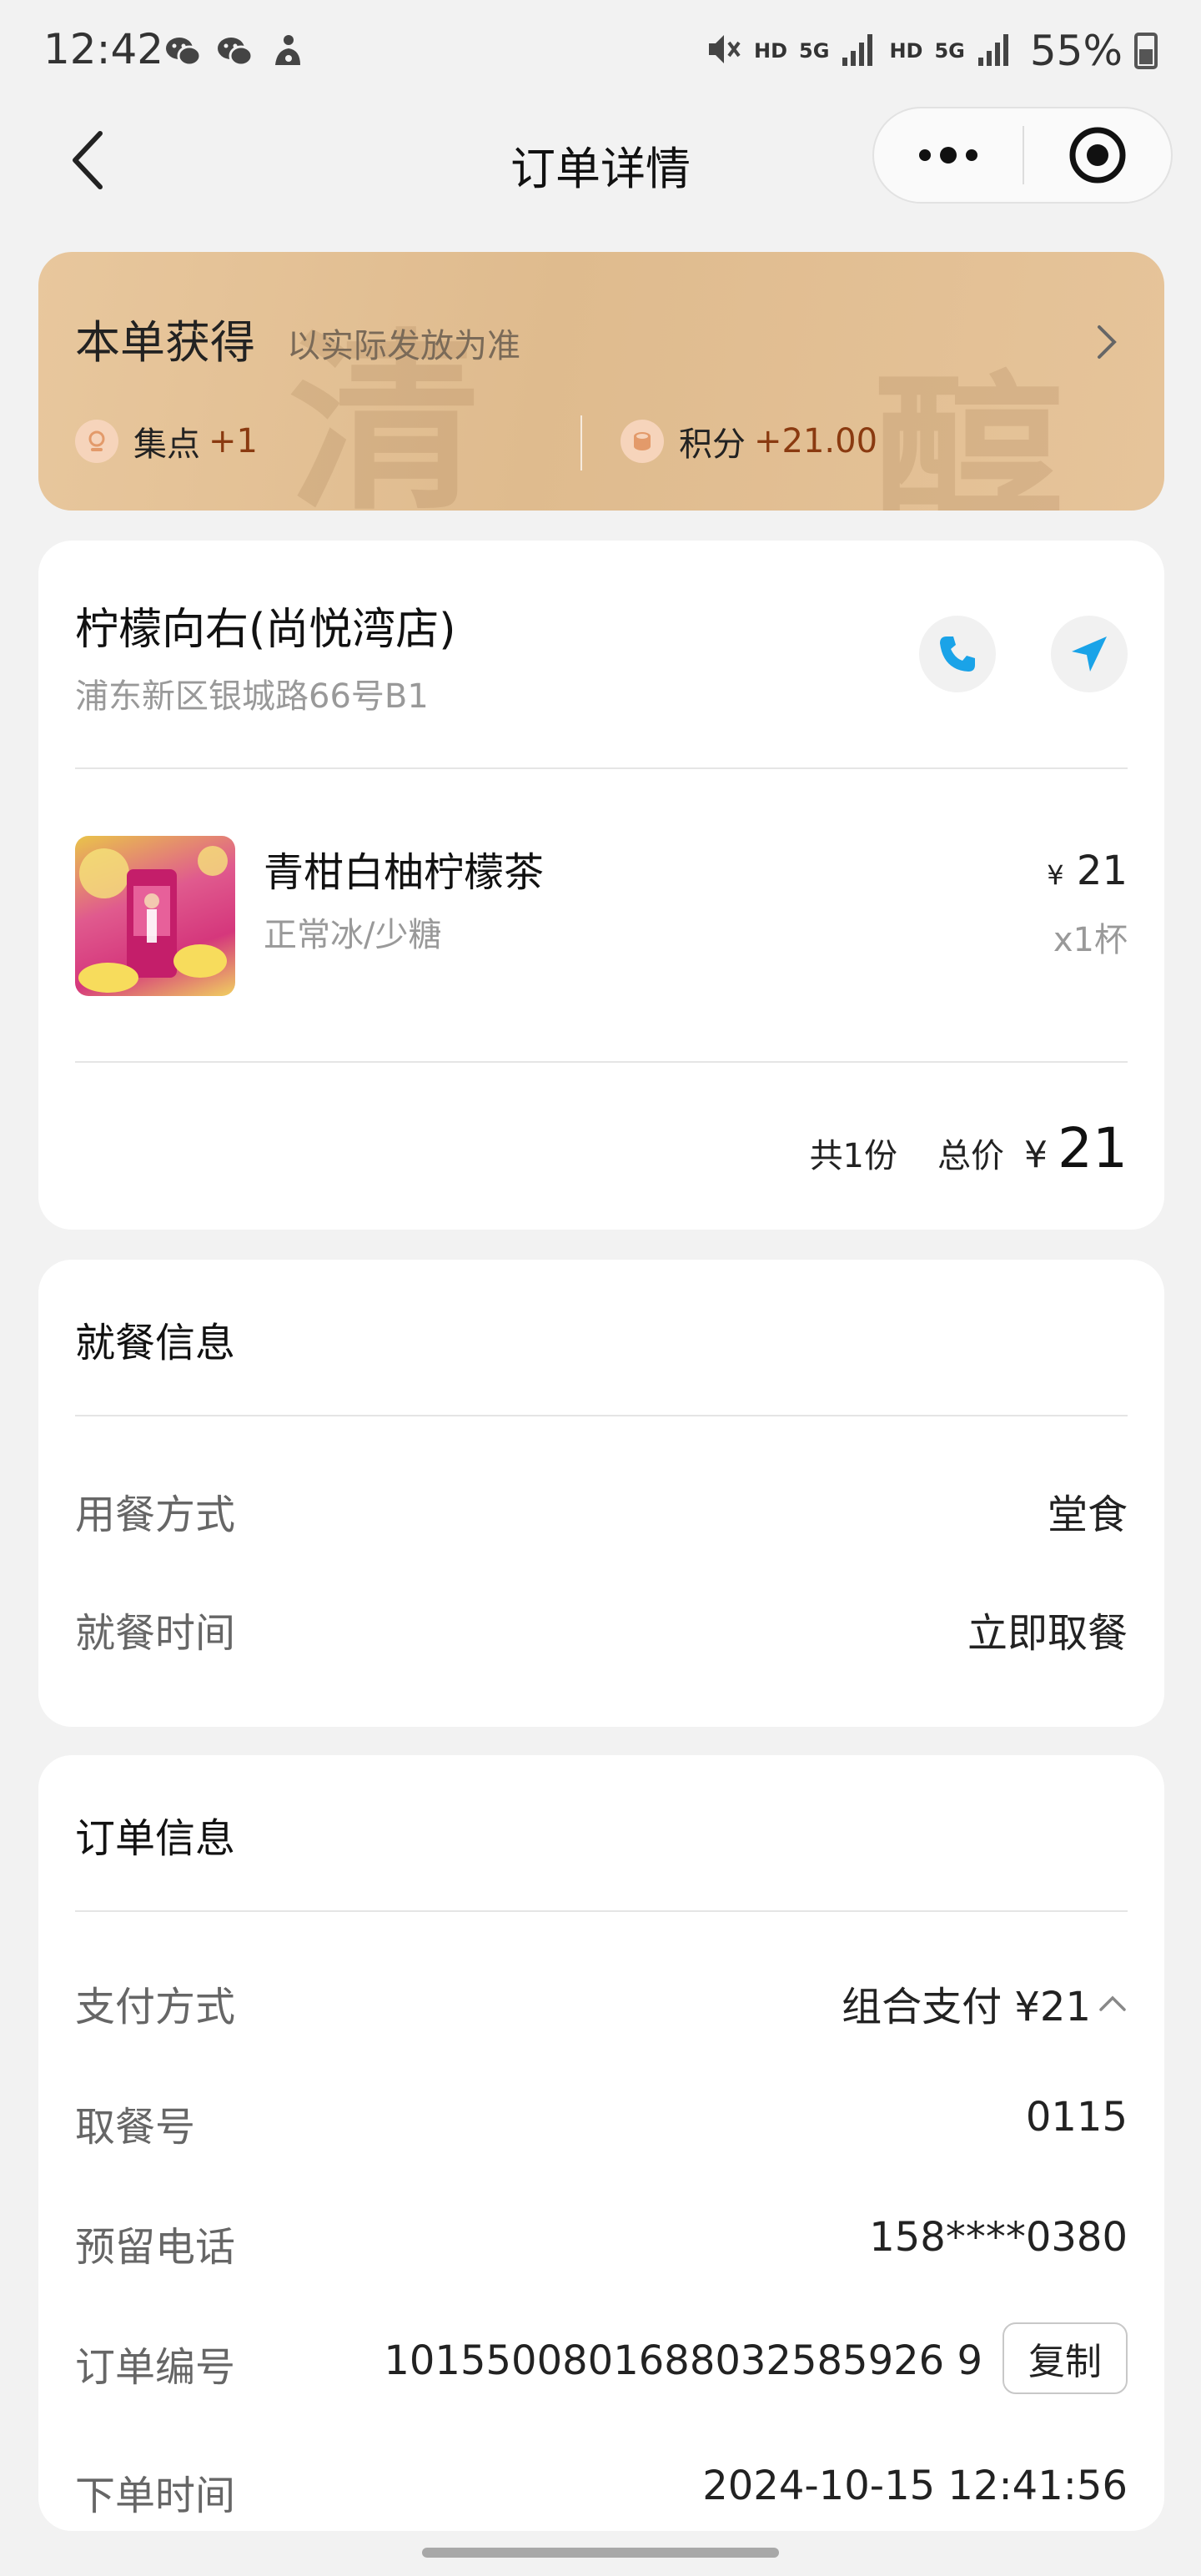 The width and height of the screenshot is (1201, 2576). I want to click on product-price: ¥ 21, so click(1088, 871).